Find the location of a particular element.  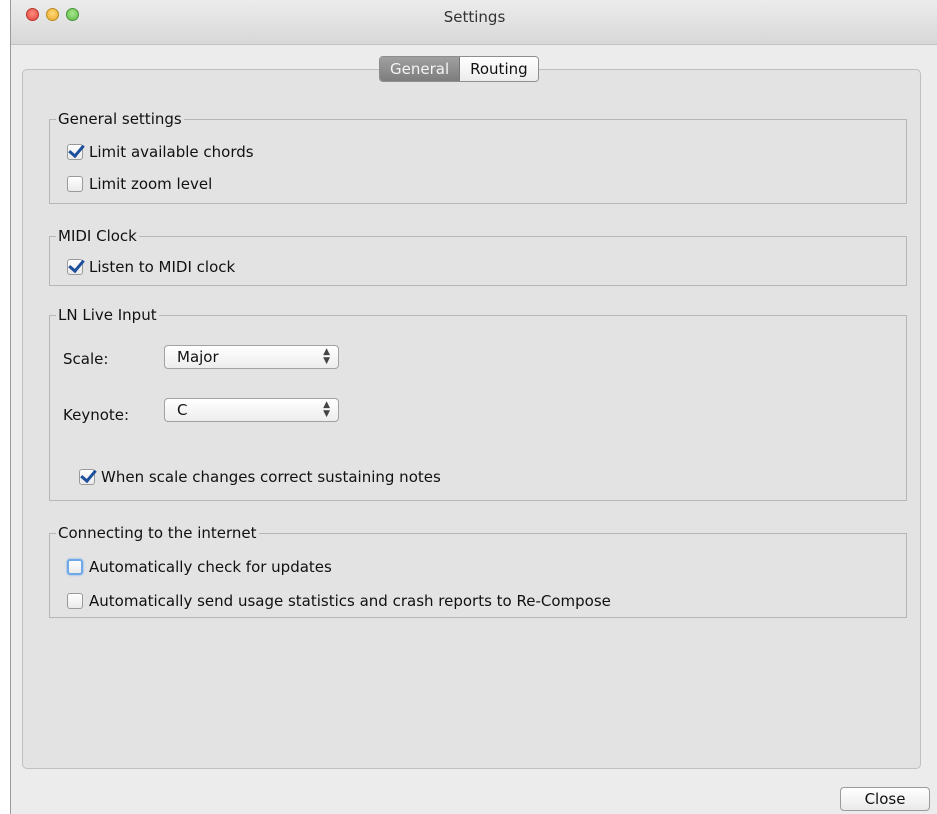

correct-sustain-checkbox is located at coordinates (87, 477).